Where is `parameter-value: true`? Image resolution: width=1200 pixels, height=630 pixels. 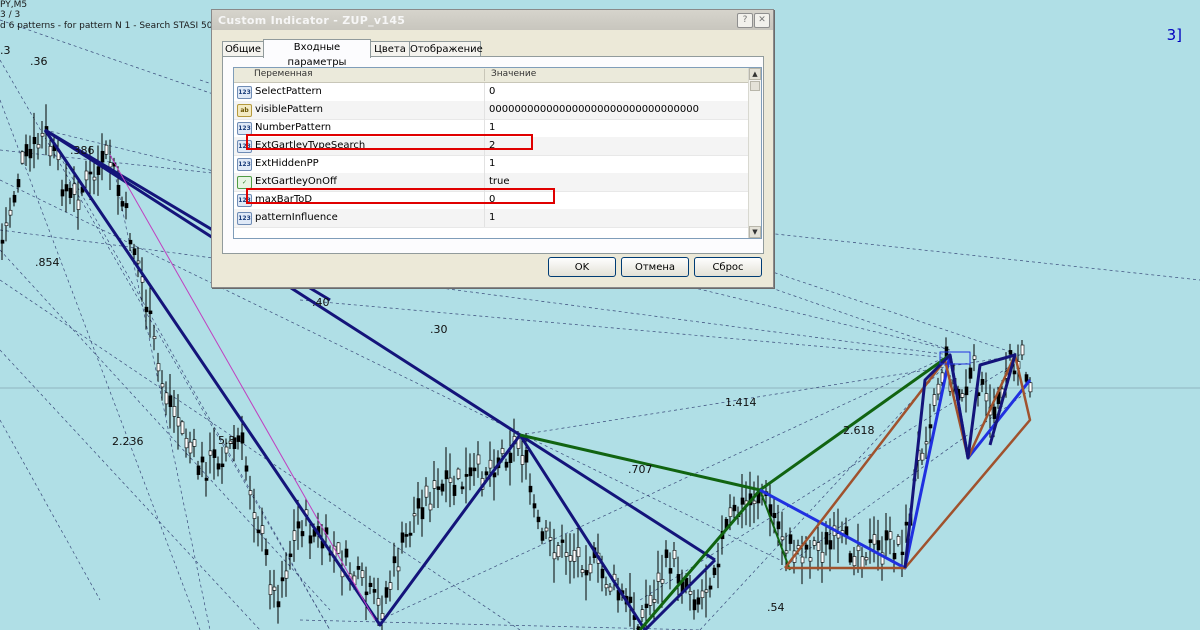 parameter-value: true is located at coordinates (499, 181).